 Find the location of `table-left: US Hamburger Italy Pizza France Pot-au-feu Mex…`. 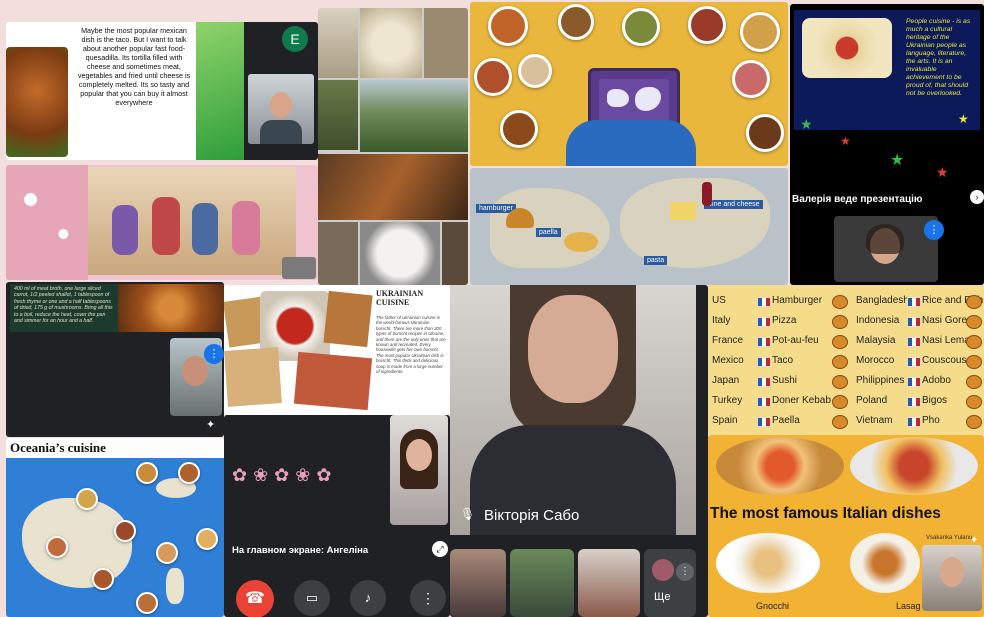

table-left: US Hamburger Italy Pizza France Pot-au-feu Mex… is located at coordinates (781, 361).